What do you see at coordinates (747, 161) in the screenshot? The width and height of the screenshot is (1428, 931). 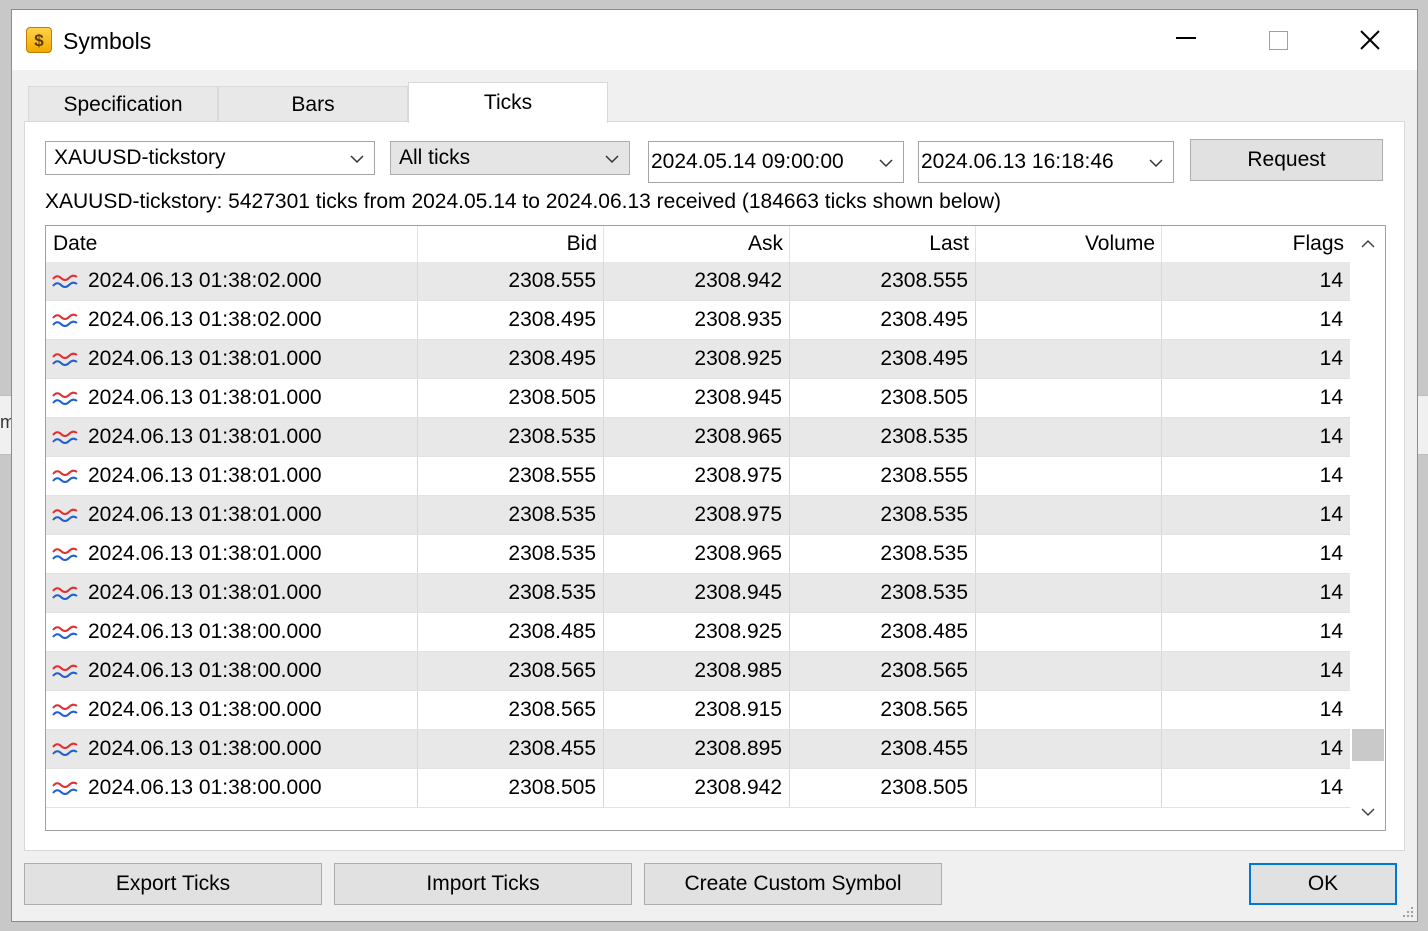 I see `date-from-value: 2024.05.14 09:00:00` at bounding box center [747, 161].